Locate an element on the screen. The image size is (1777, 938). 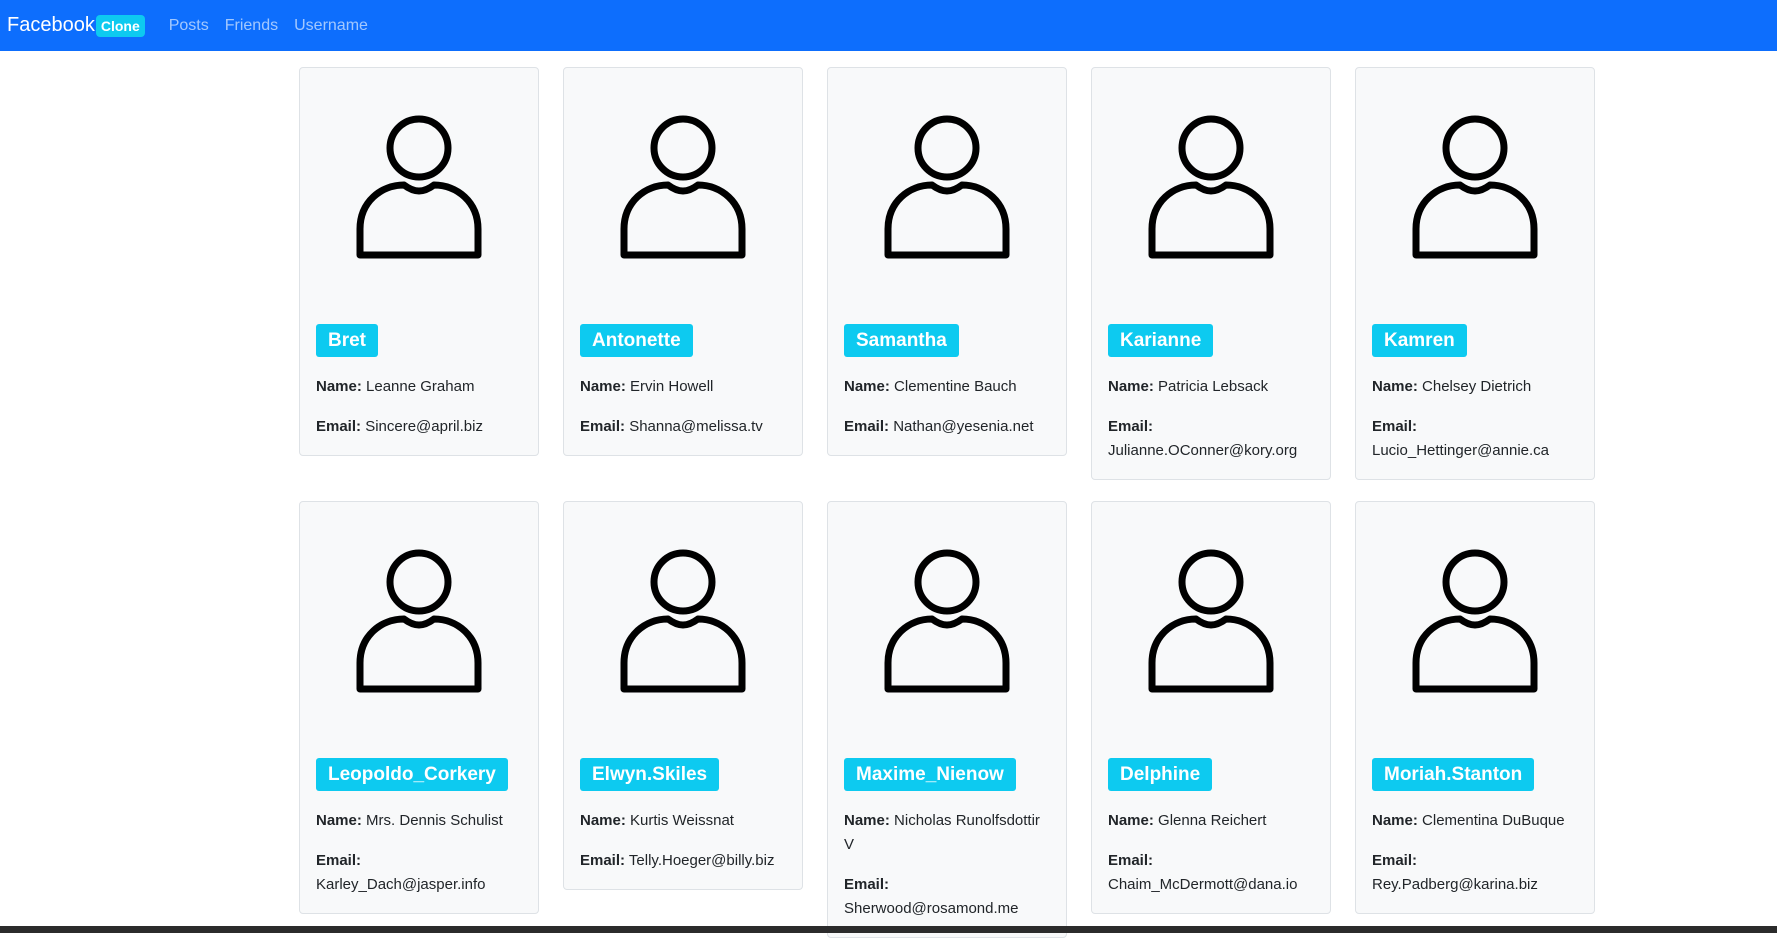
user-email-field: Email: Chaim_McDermott@dana.io is located at coordinates (1211, 873).